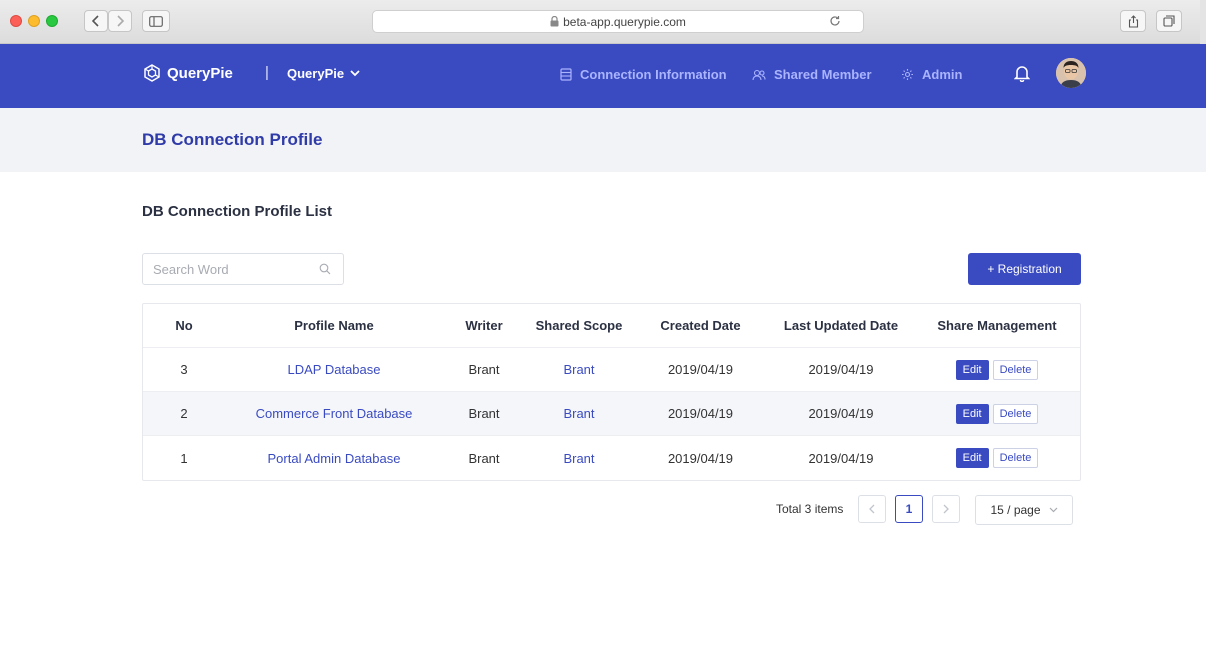 This screenshot has height=657, width=1206. I want to click on querypie-logo-icon, so click(152, 73).